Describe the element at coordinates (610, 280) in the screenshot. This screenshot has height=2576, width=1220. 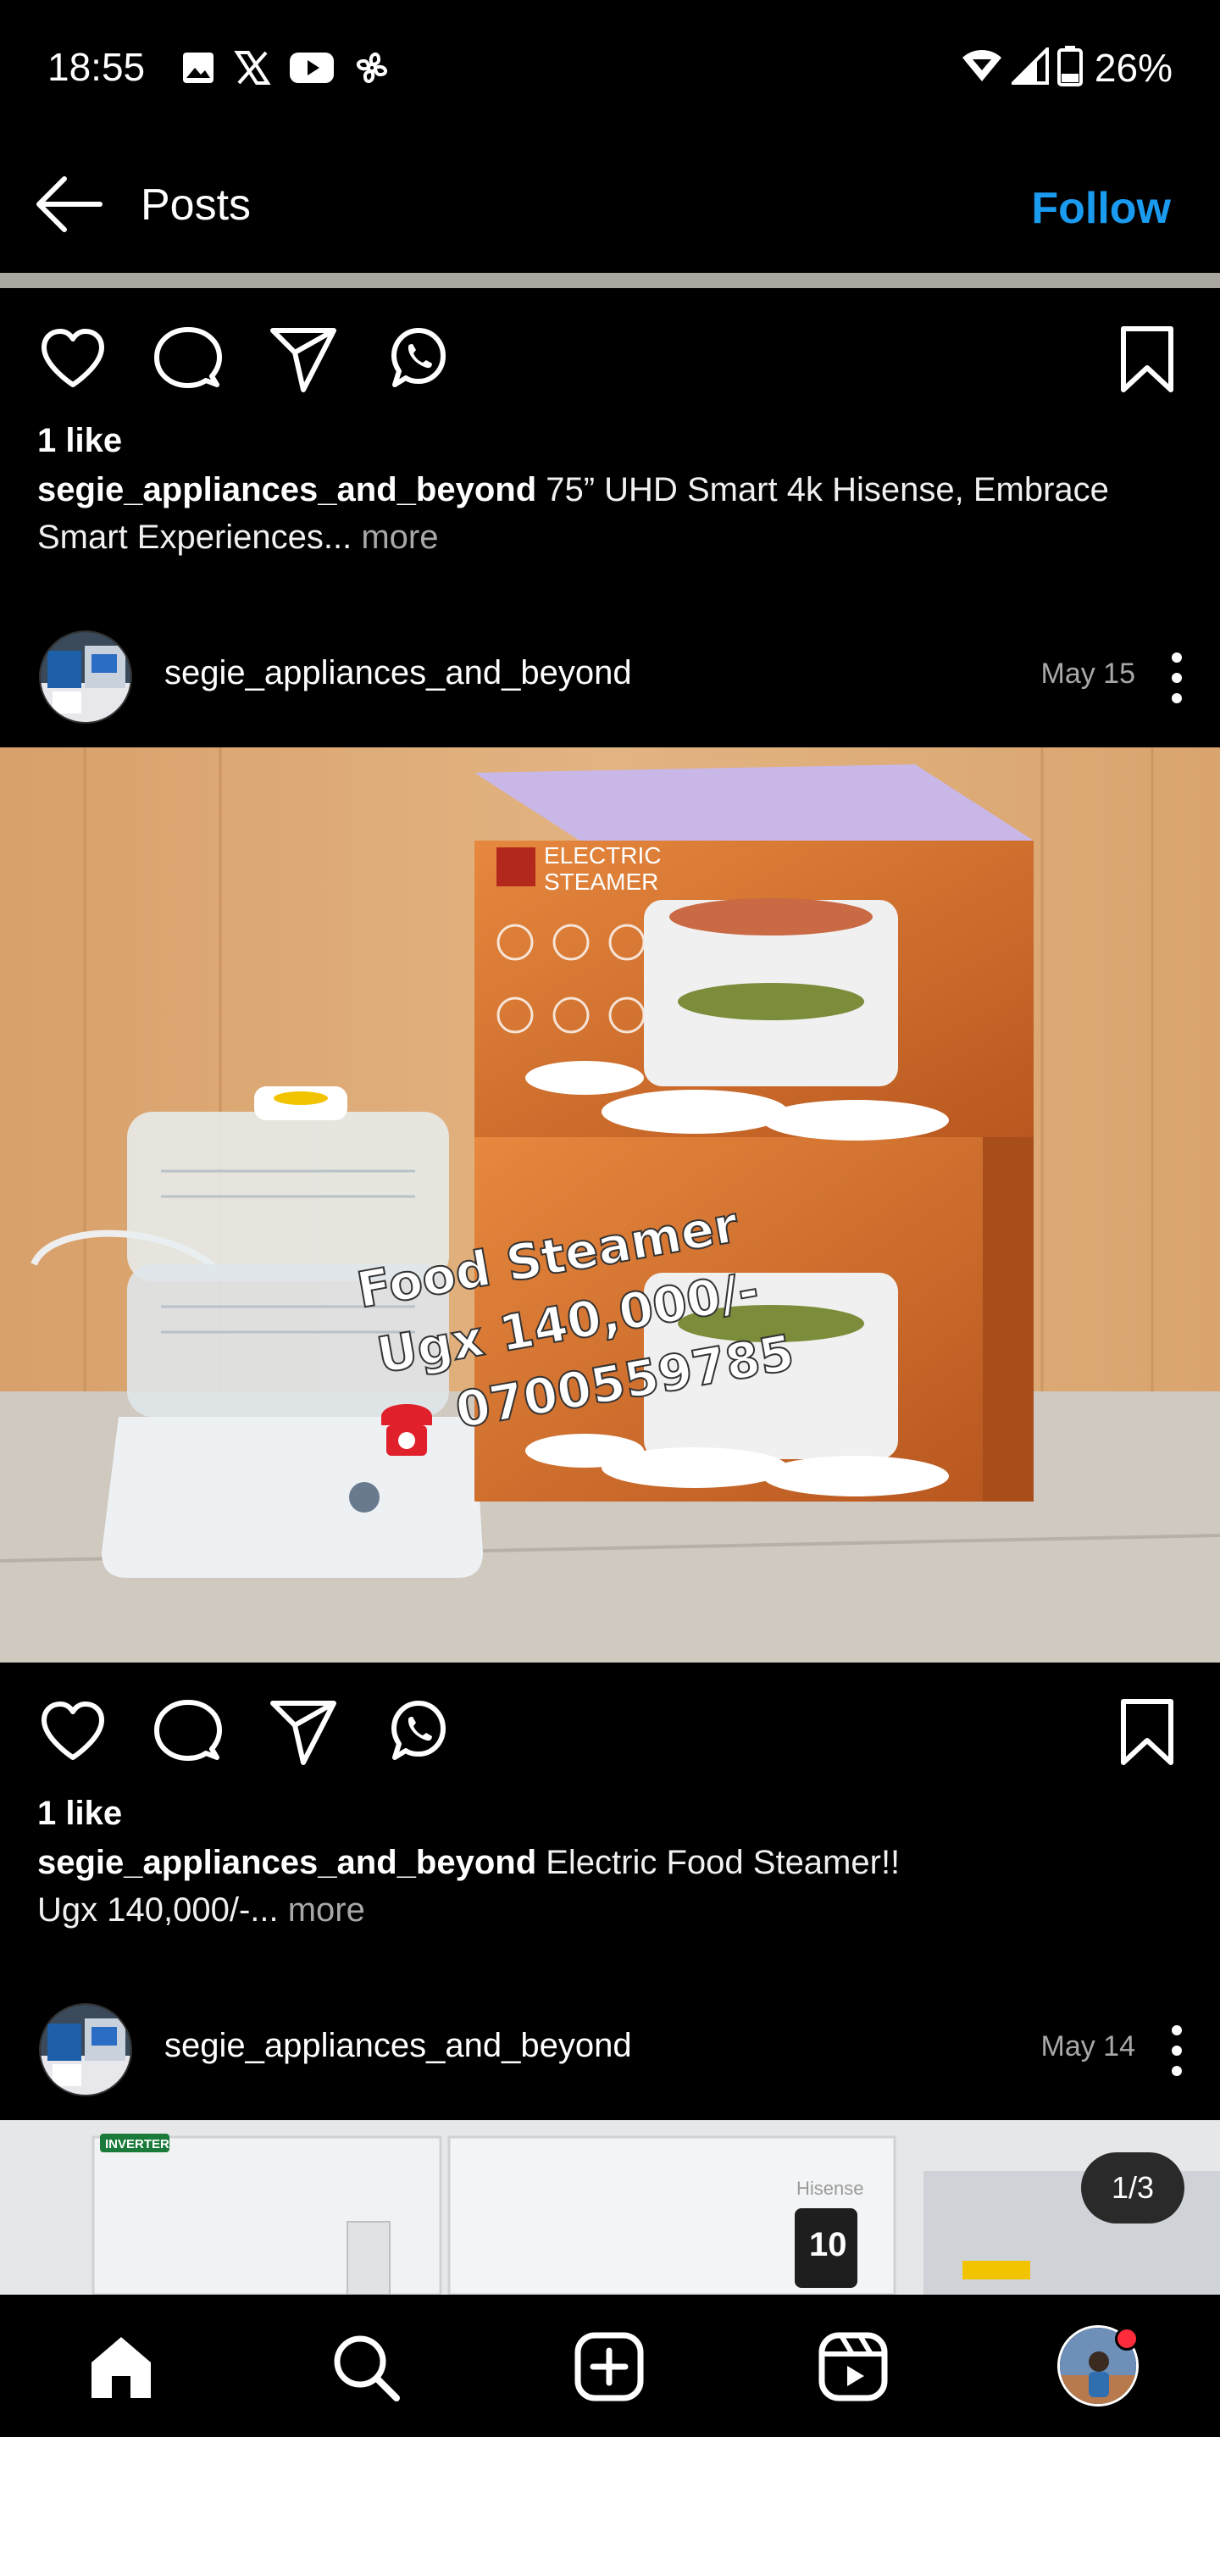
I see `previous-post-image-edge` at that location.